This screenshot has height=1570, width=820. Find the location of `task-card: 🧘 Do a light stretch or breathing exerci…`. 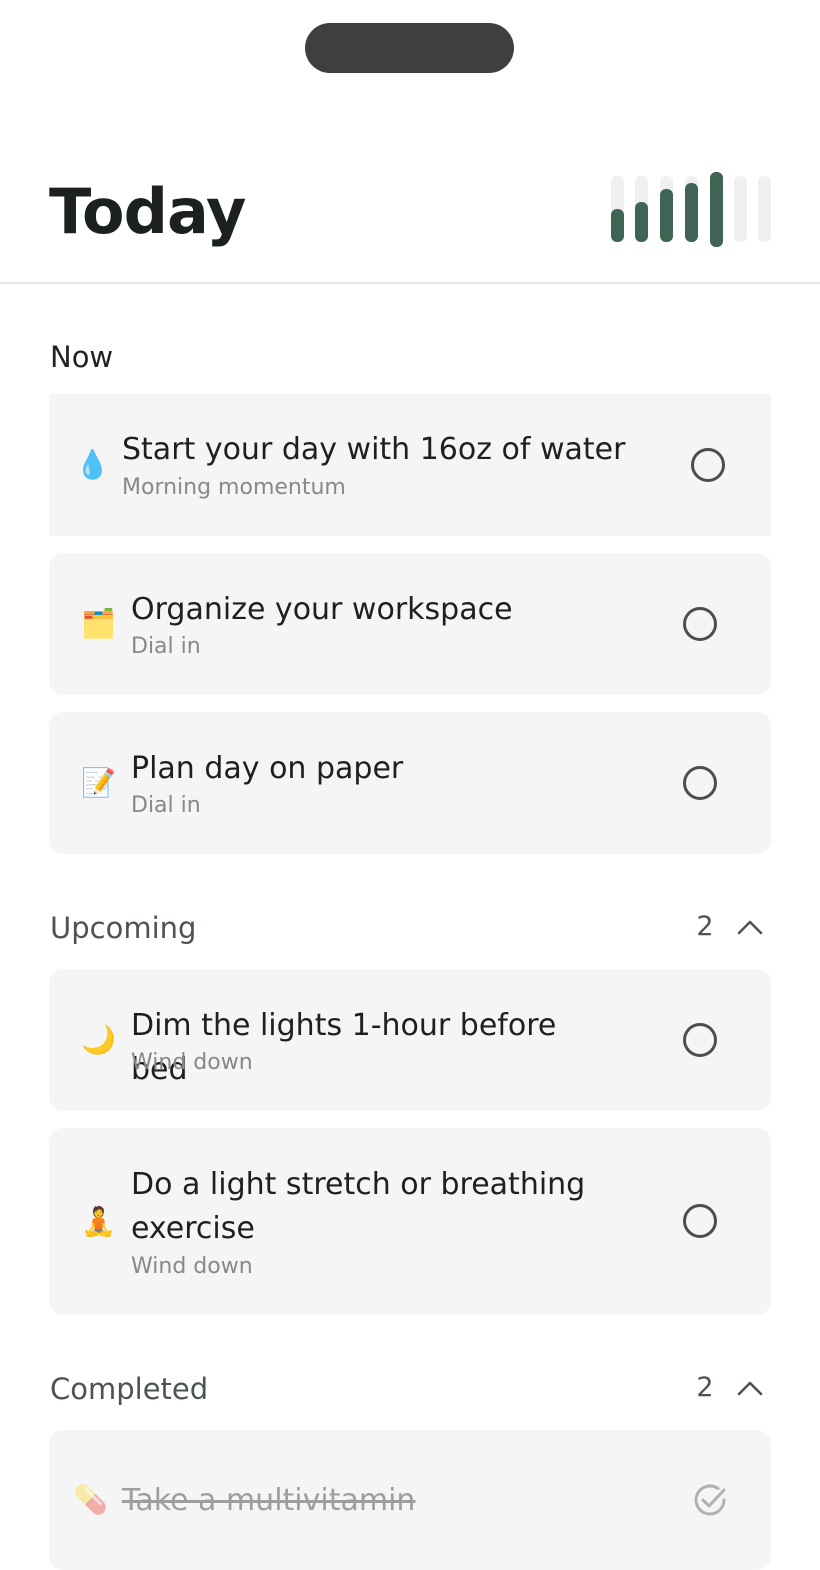

task-card: 🧘 Do a light stretch or breathing exerci… is located at coordinates (410, 1221).